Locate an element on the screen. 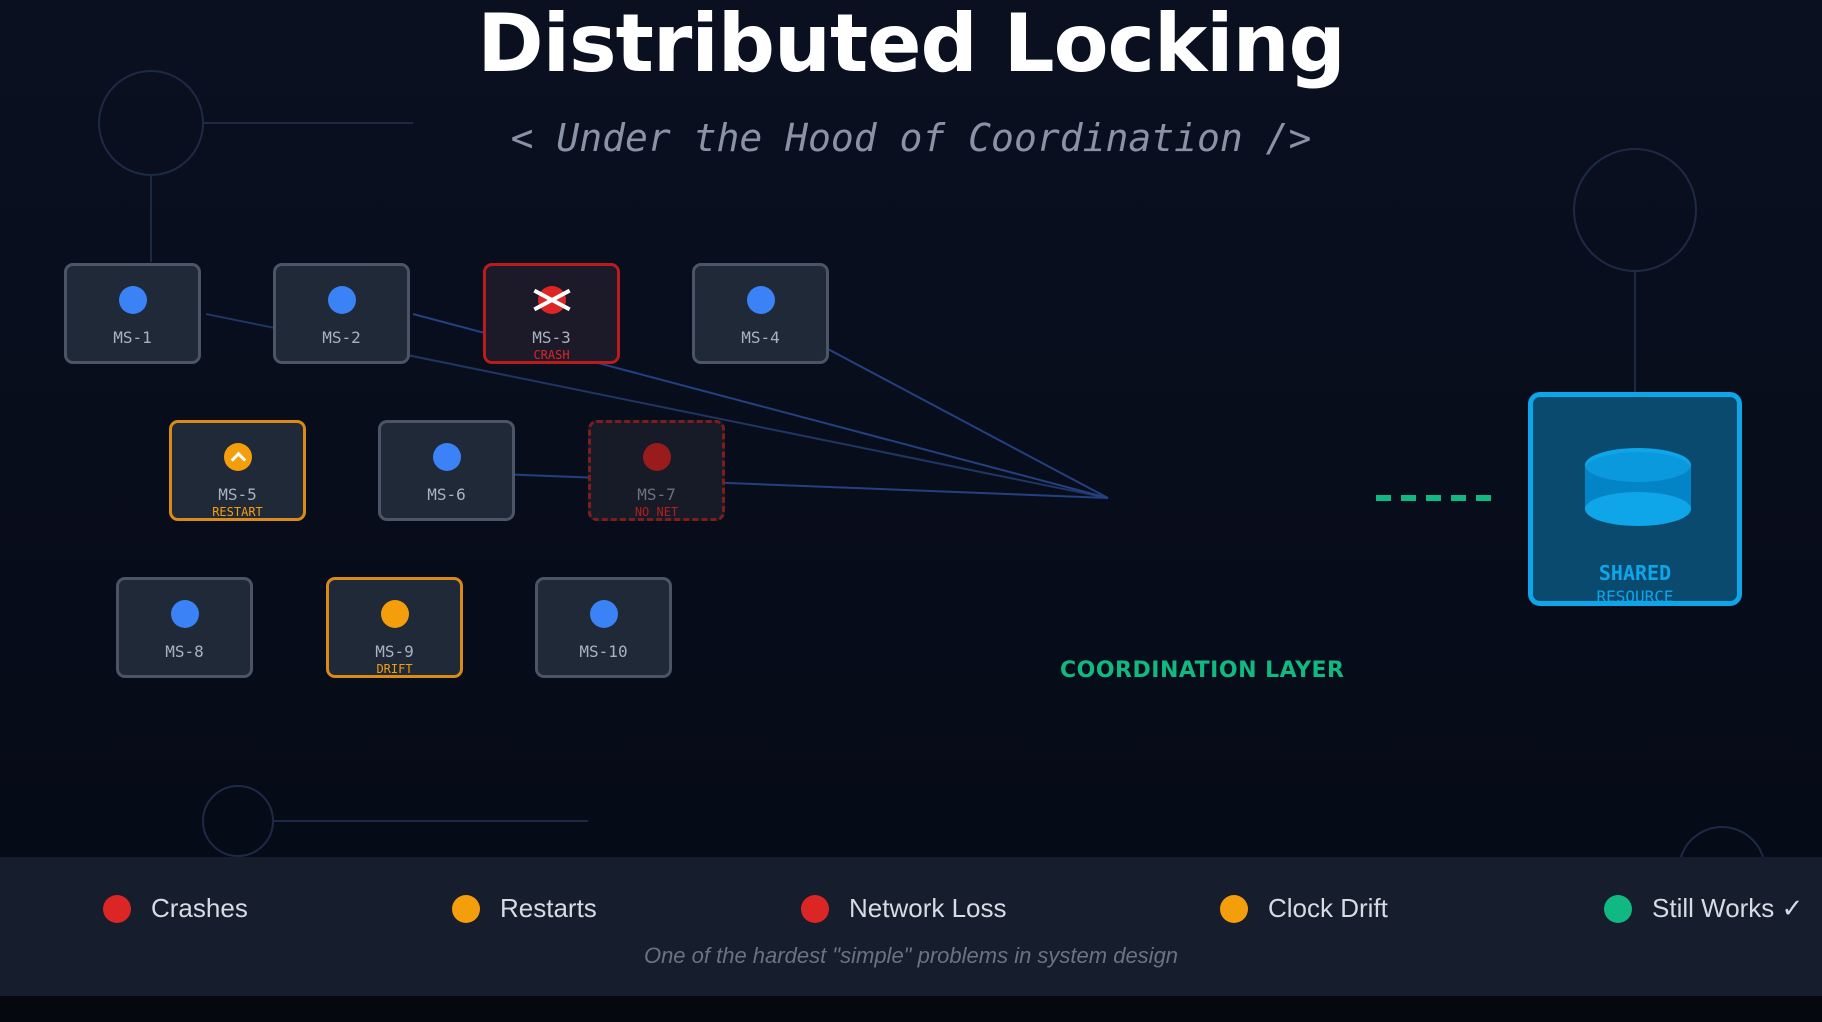  service-node-ms-3: MS-3 CRASH is located at coordinates (551, 313).